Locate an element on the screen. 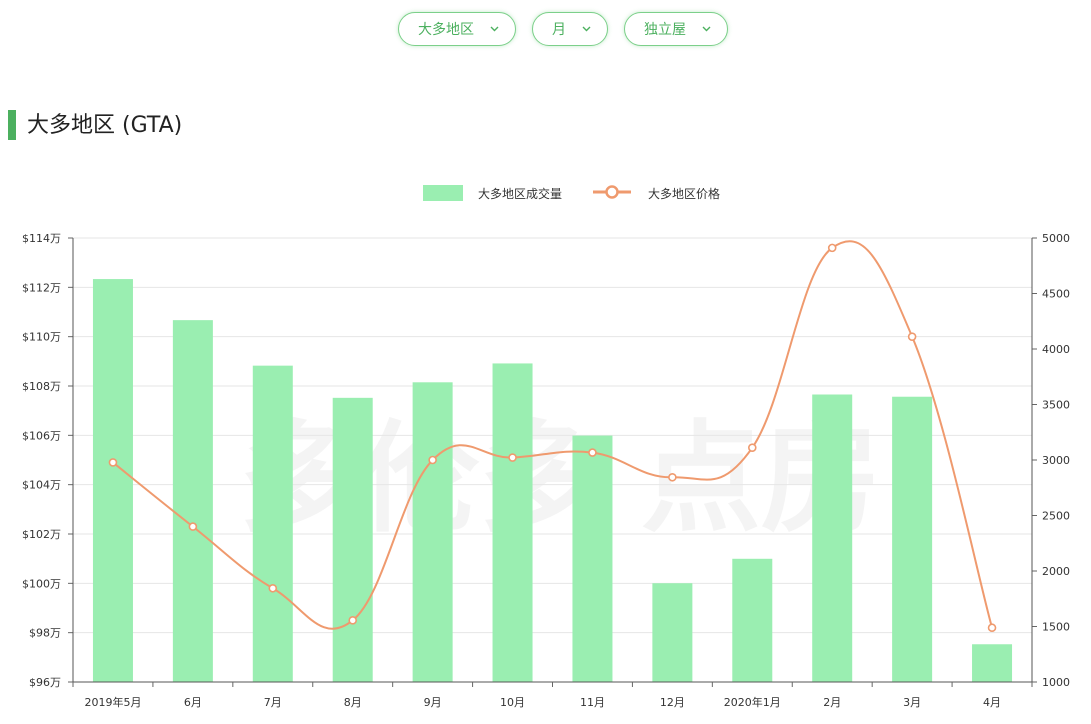 The width and height of the screenshot is (1091, 724). y-right-tick-label: 2000 is located at coordinates (1056, 571).